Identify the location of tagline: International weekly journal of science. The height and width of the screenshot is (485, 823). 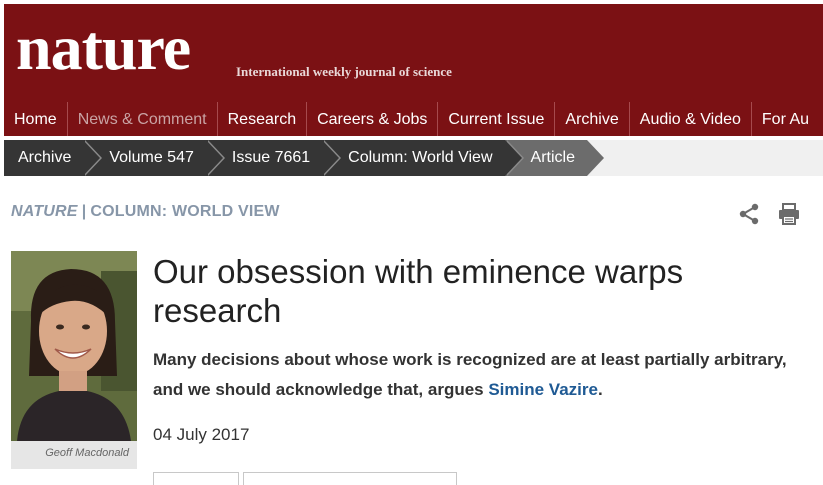
(344, 71).